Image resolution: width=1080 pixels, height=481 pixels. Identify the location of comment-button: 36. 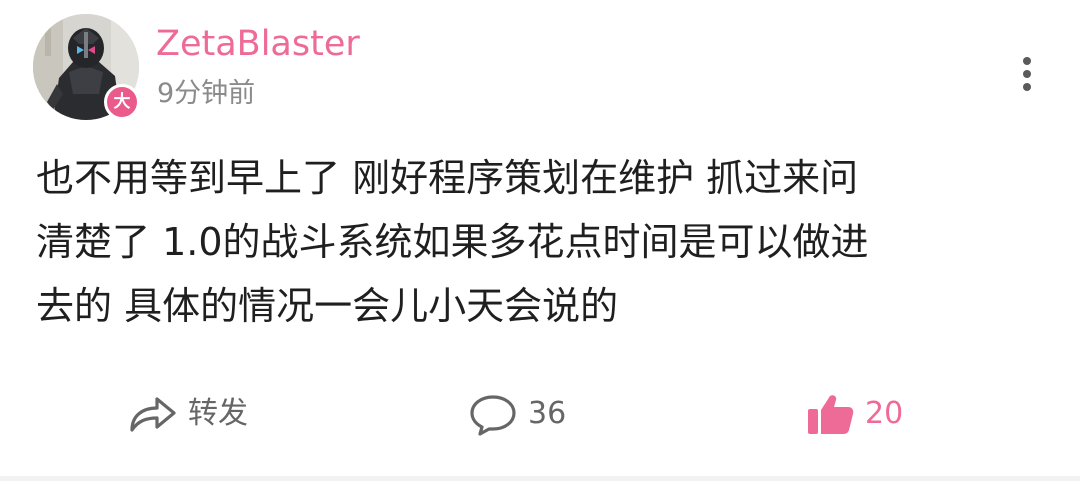
(517, 414).